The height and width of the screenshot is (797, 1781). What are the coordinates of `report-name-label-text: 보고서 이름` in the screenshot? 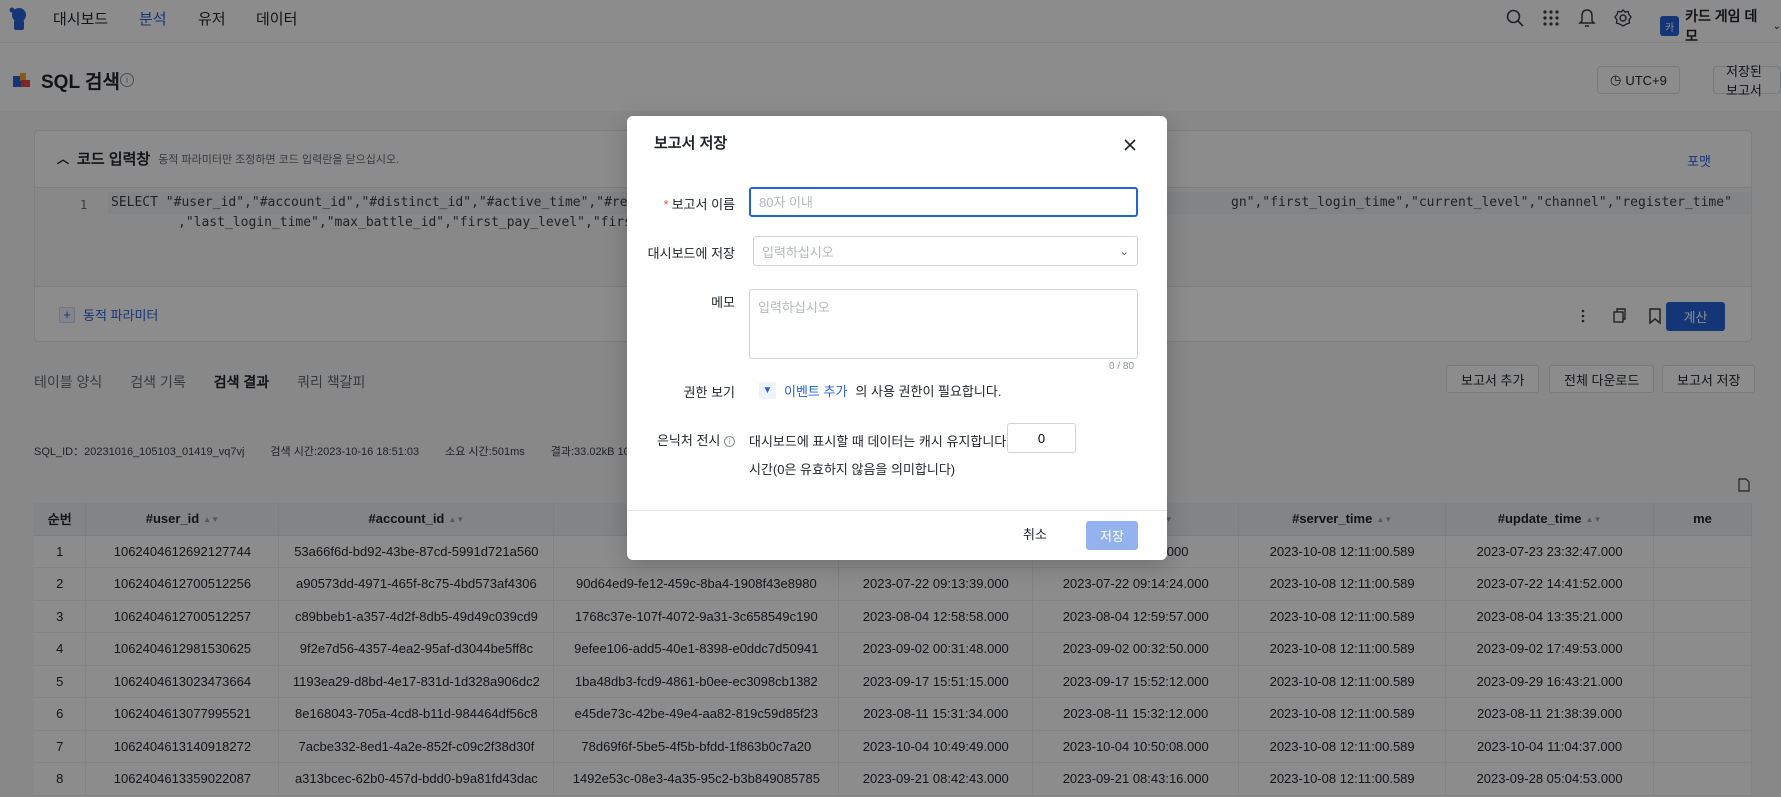 It's located at (703, 204).